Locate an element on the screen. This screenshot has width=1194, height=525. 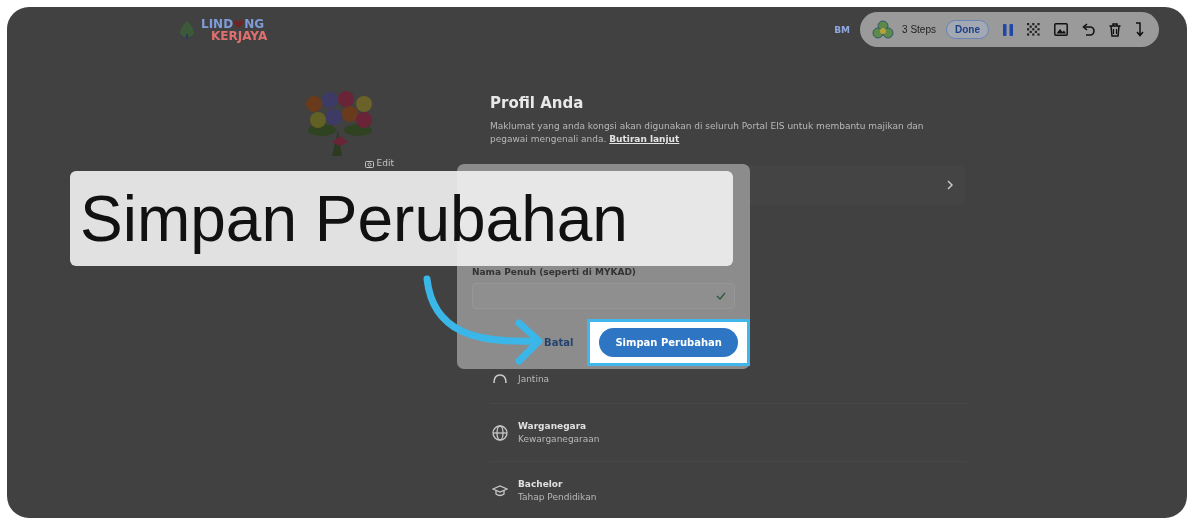
edit-photo-link: Edit is located at coordinates (379, 163).